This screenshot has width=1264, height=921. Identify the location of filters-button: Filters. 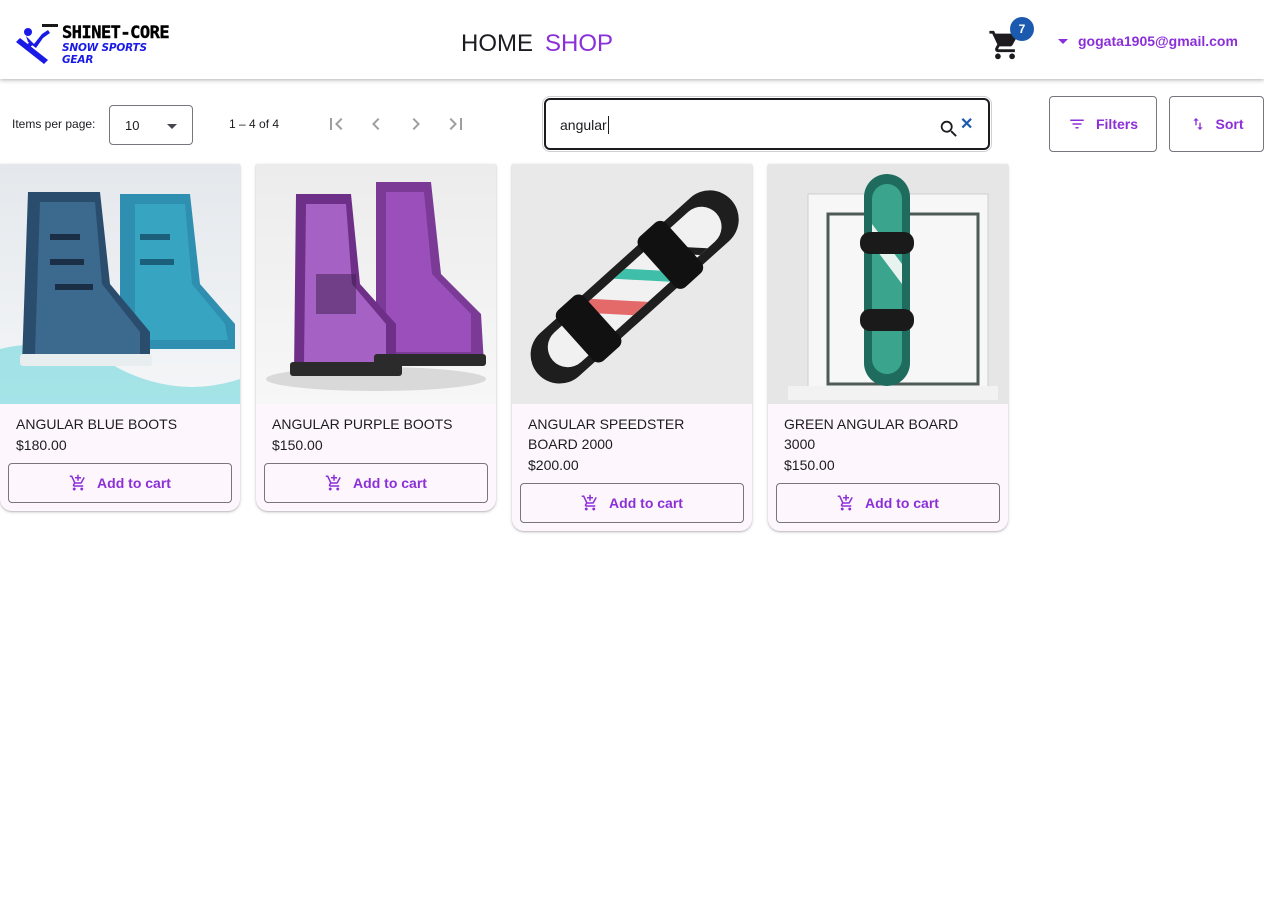
(1103, 124).